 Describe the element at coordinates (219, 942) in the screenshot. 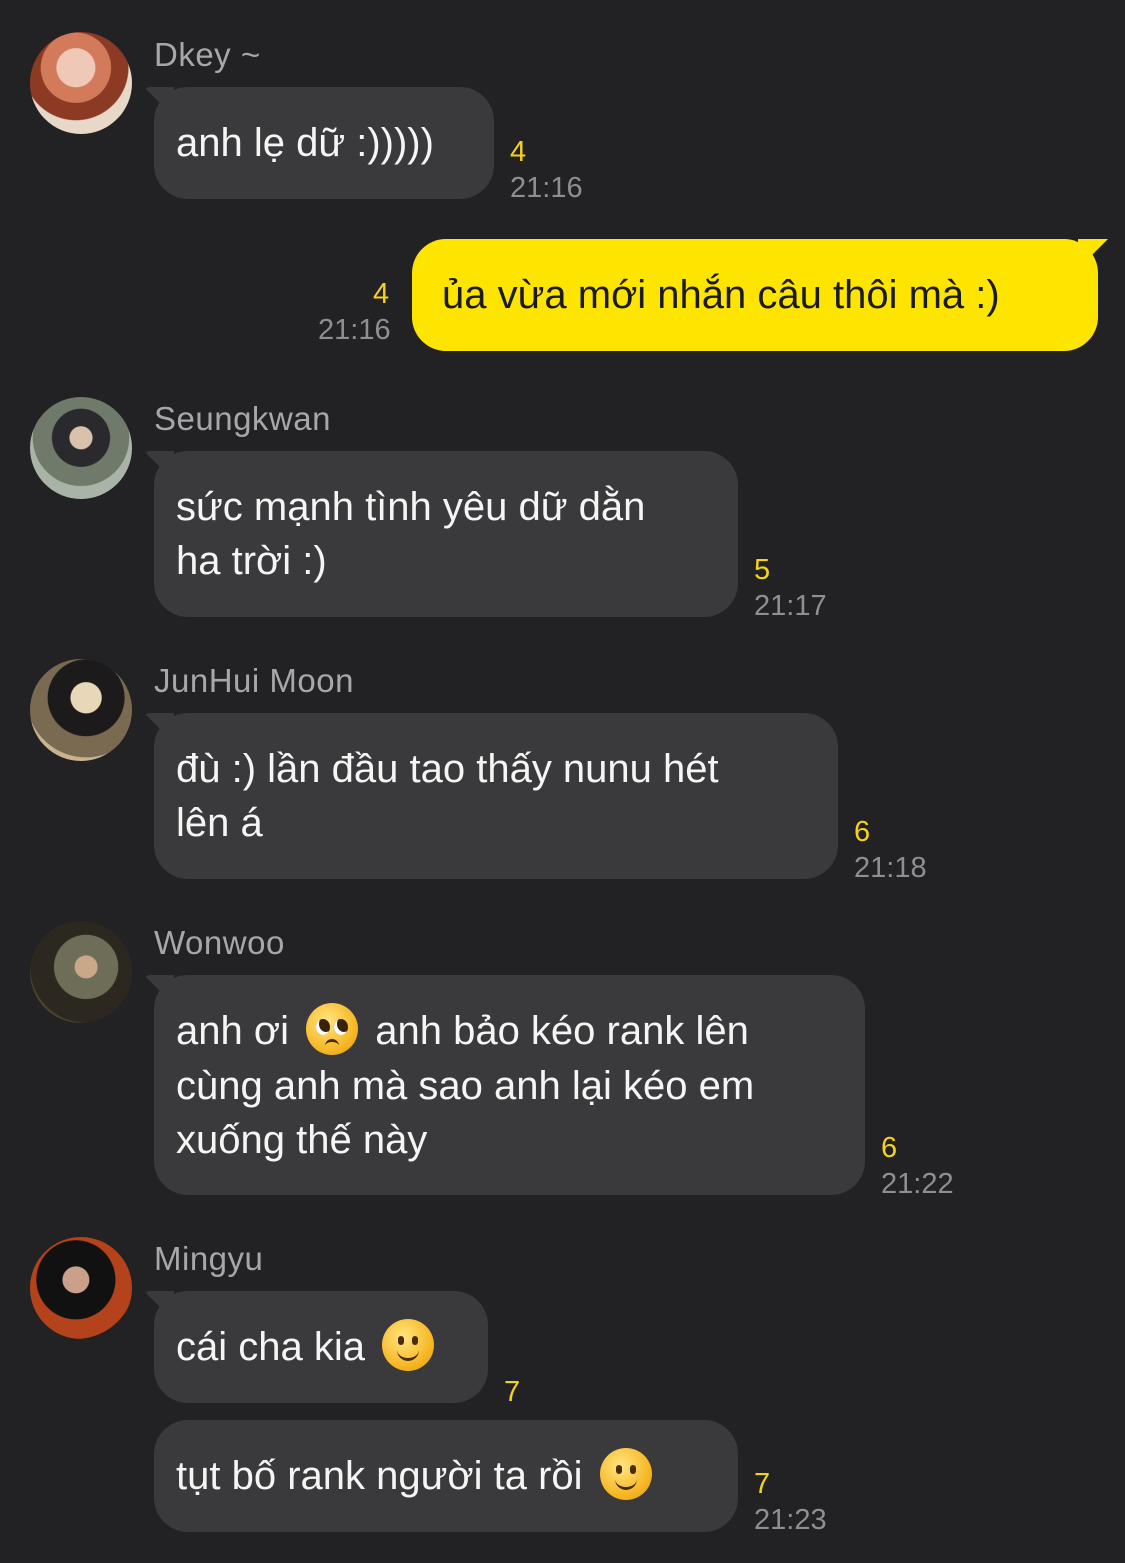

I see `sender-name: Wonwoo` at that location.